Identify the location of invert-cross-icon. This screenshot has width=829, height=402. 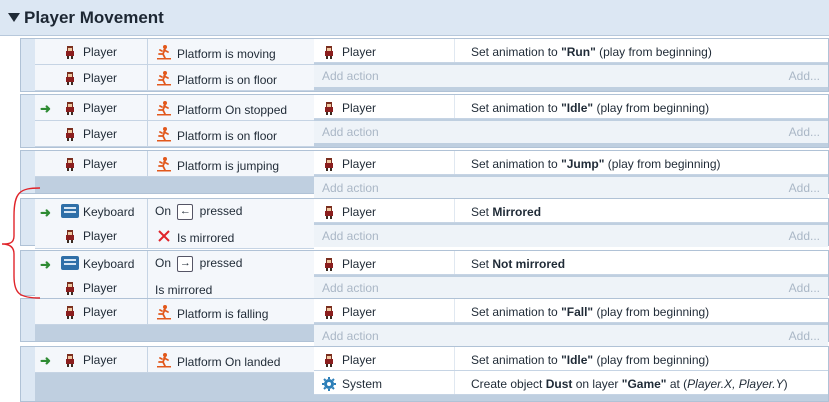
(164, 236).